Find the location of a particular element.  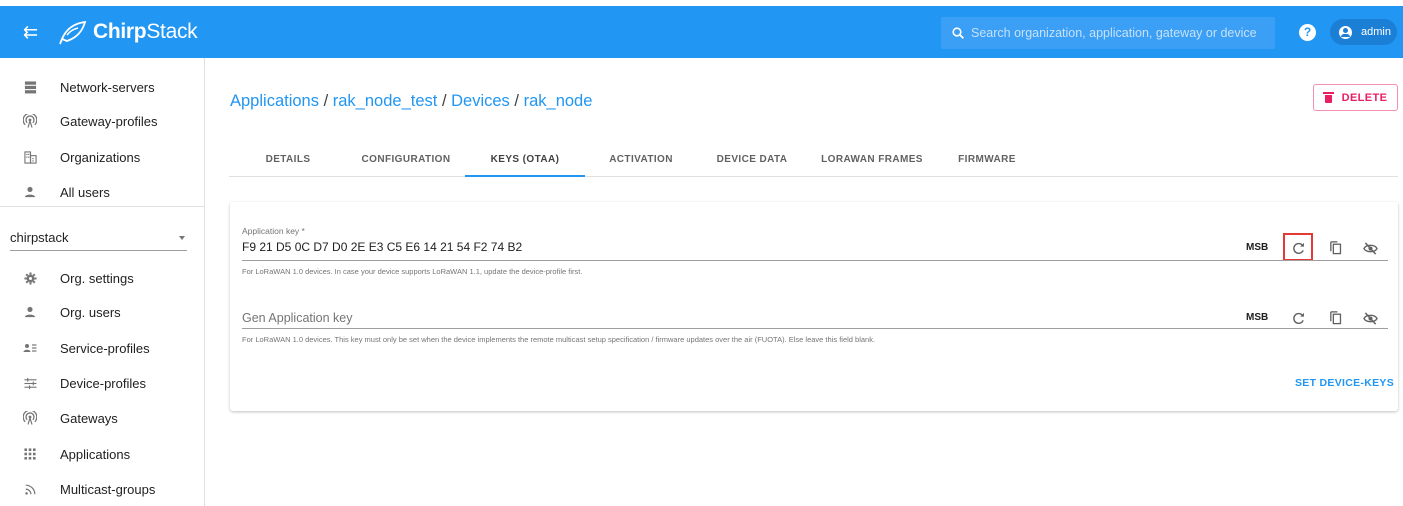

sidebar-divider is located at coordinates (102, 206).